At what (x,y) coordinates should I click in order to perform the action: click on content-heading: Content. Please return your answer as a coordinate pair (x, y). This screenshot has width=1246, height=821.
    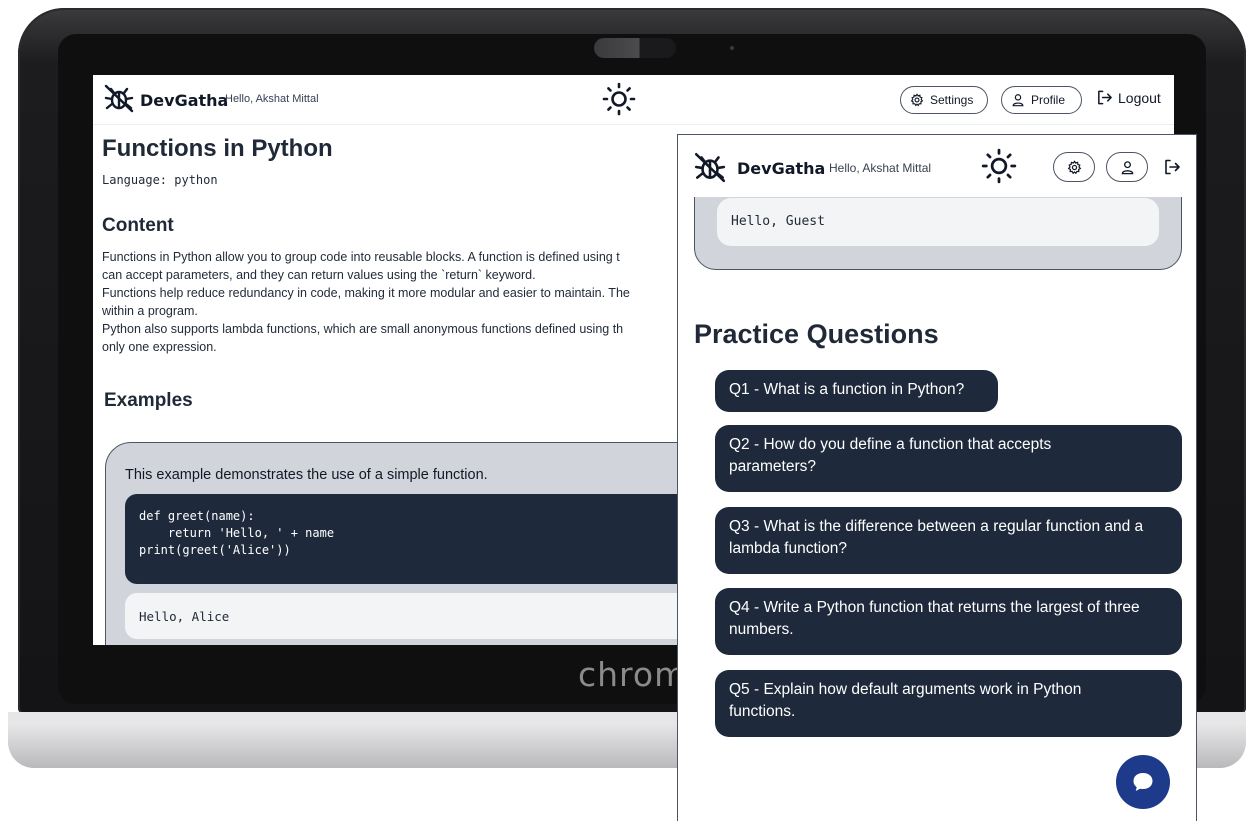
    Looking at the image, I should click on (138, 225).